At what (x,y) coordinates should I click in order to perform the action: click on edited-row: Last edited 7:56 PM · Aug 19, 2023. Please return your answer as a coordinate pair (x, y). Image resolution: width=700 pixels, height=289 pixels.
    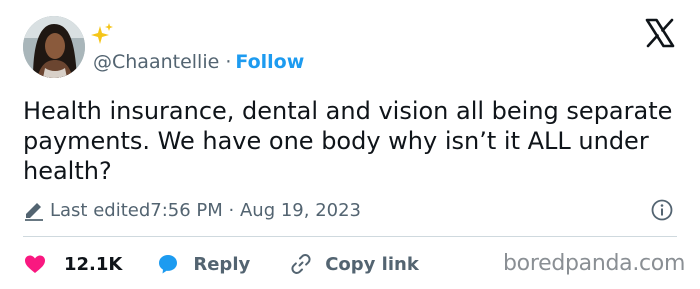
    Looking at the image, I should click on (192, 210).